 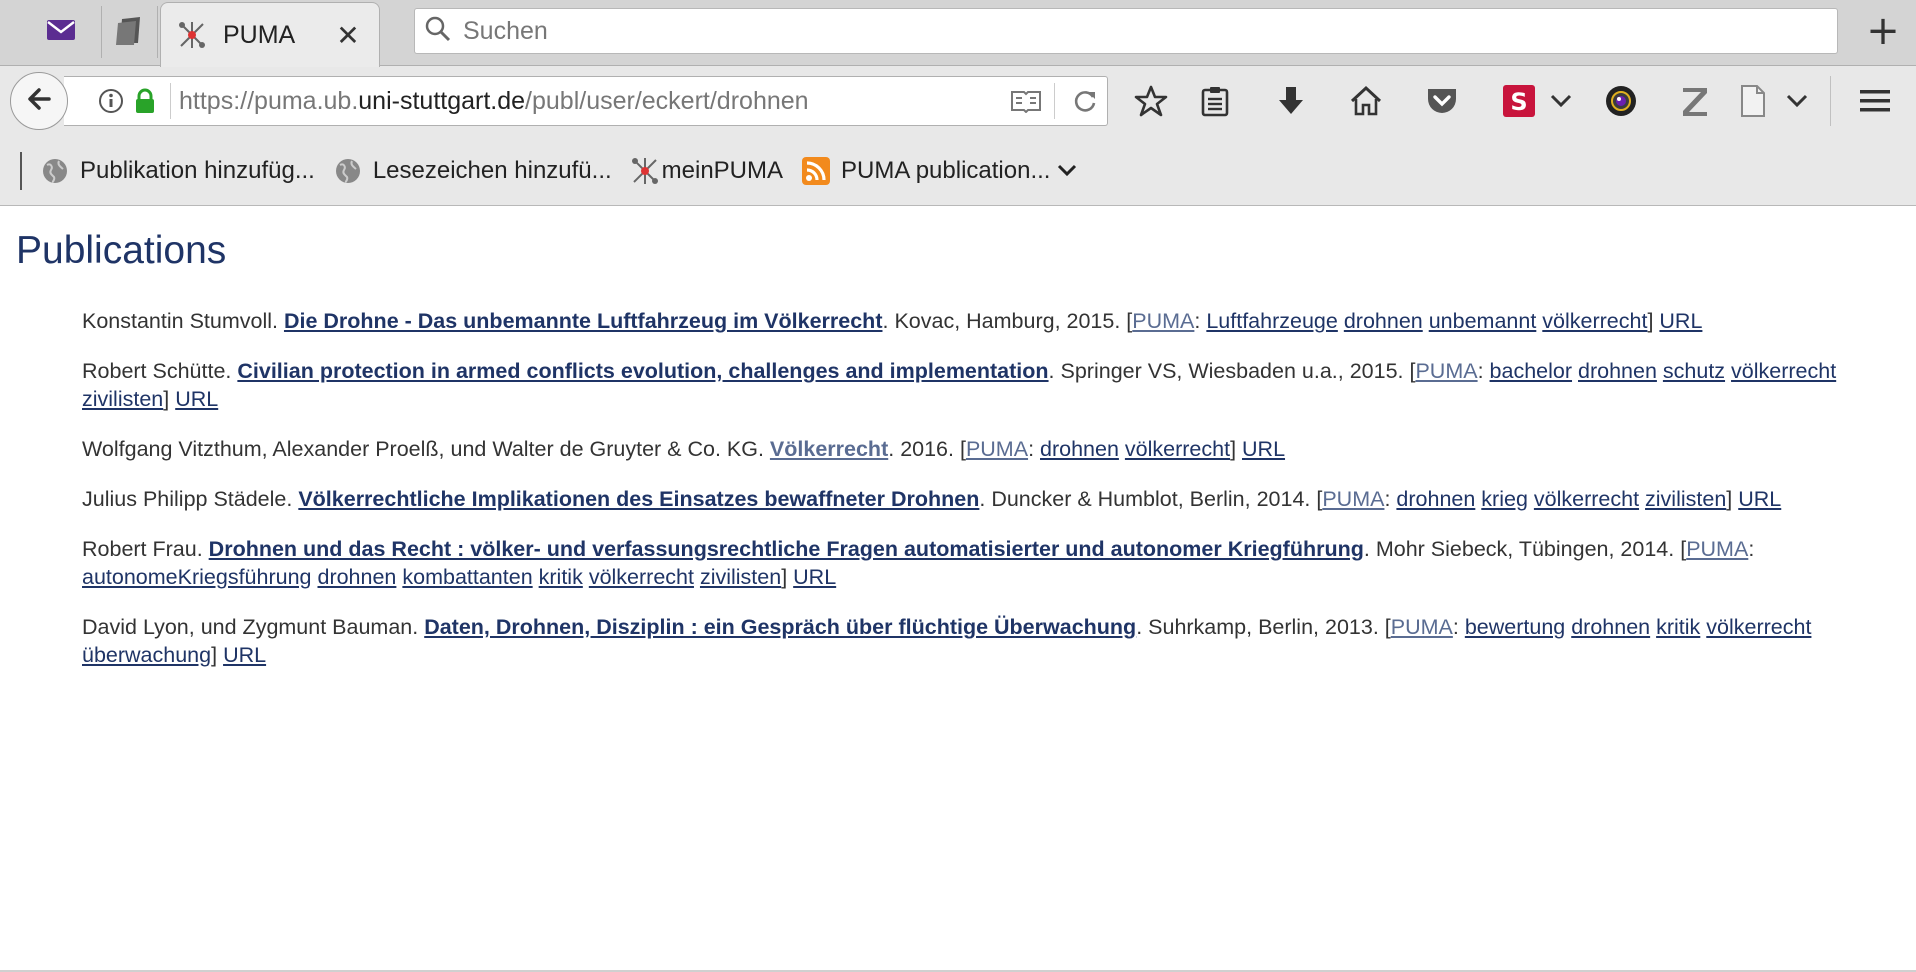 What do you see at coordinates (505, 30) in the screenshot?
I see `search-placeholder: Suchen` at bounding box center [505, 30].